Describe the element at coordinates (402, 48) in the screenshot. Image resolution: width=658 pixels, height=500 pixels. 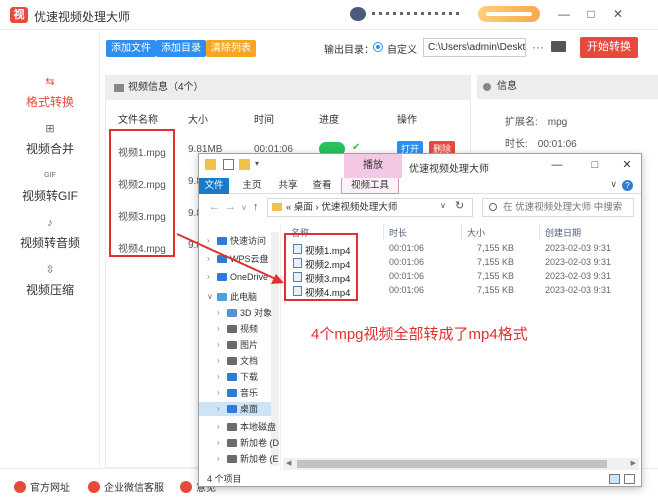
I see `custom-radio-label: 自定义` at that location.